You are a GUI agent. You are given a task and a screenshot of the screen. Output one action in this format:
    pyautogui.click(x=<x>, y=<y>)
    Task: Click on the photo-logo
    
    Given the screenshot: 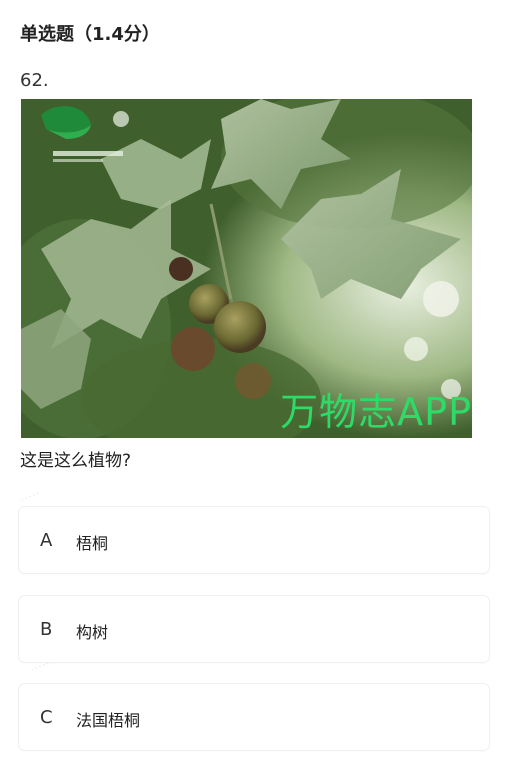 What is the action you would take?
    pyautogui.click(x=78, y=133)
    